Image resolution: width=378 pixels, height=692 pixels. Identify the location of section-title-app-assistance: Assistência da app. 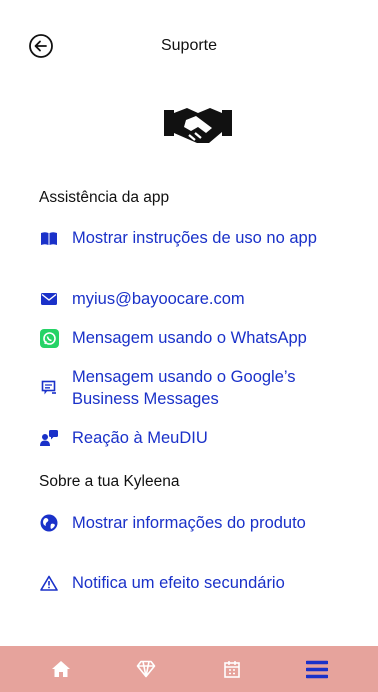
(104, 197).